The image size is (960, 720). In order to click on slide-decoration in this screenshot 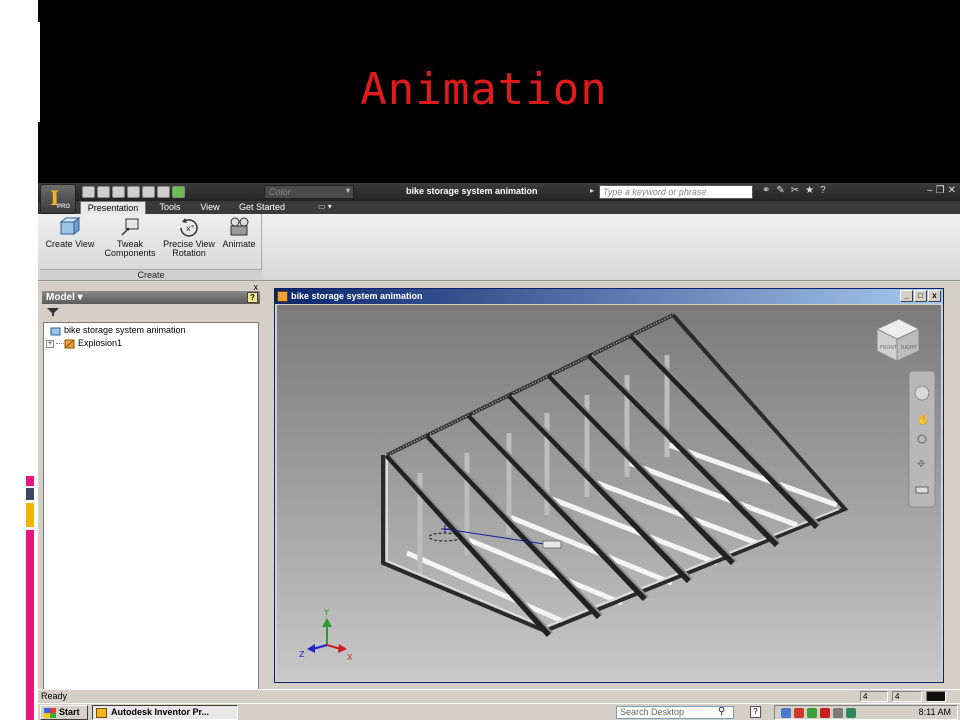, I will do `click(29, 72)`.